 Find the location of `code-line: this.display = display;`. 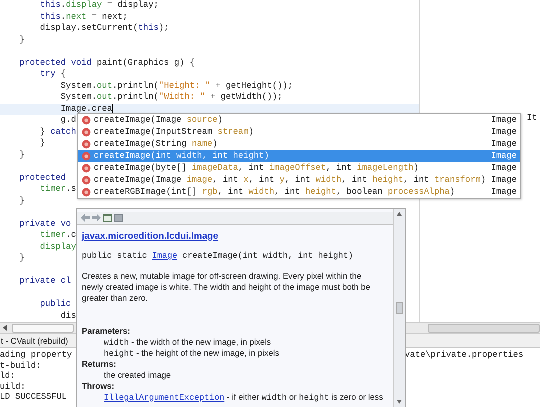

code-line: this.display = display; is located at coordinates (99, 6).